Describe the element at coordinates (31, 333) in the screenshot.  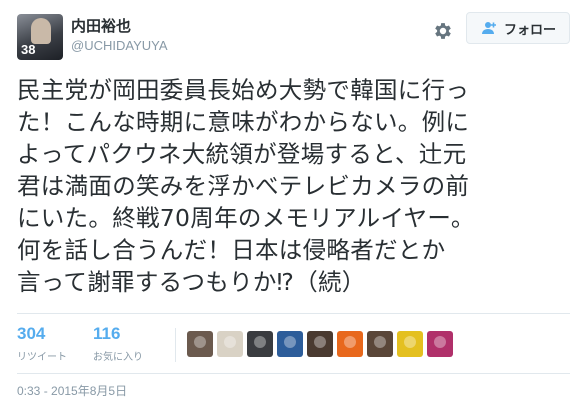
I see `retweet-count: 304` at that location.